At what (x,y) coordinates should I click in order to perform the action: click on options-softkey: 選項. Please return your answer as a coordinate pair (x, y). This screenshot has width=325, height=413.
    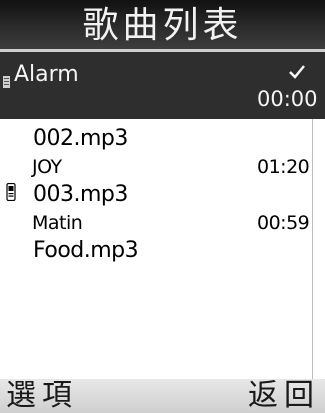
    Looking at the image, I should click on (42, 396).